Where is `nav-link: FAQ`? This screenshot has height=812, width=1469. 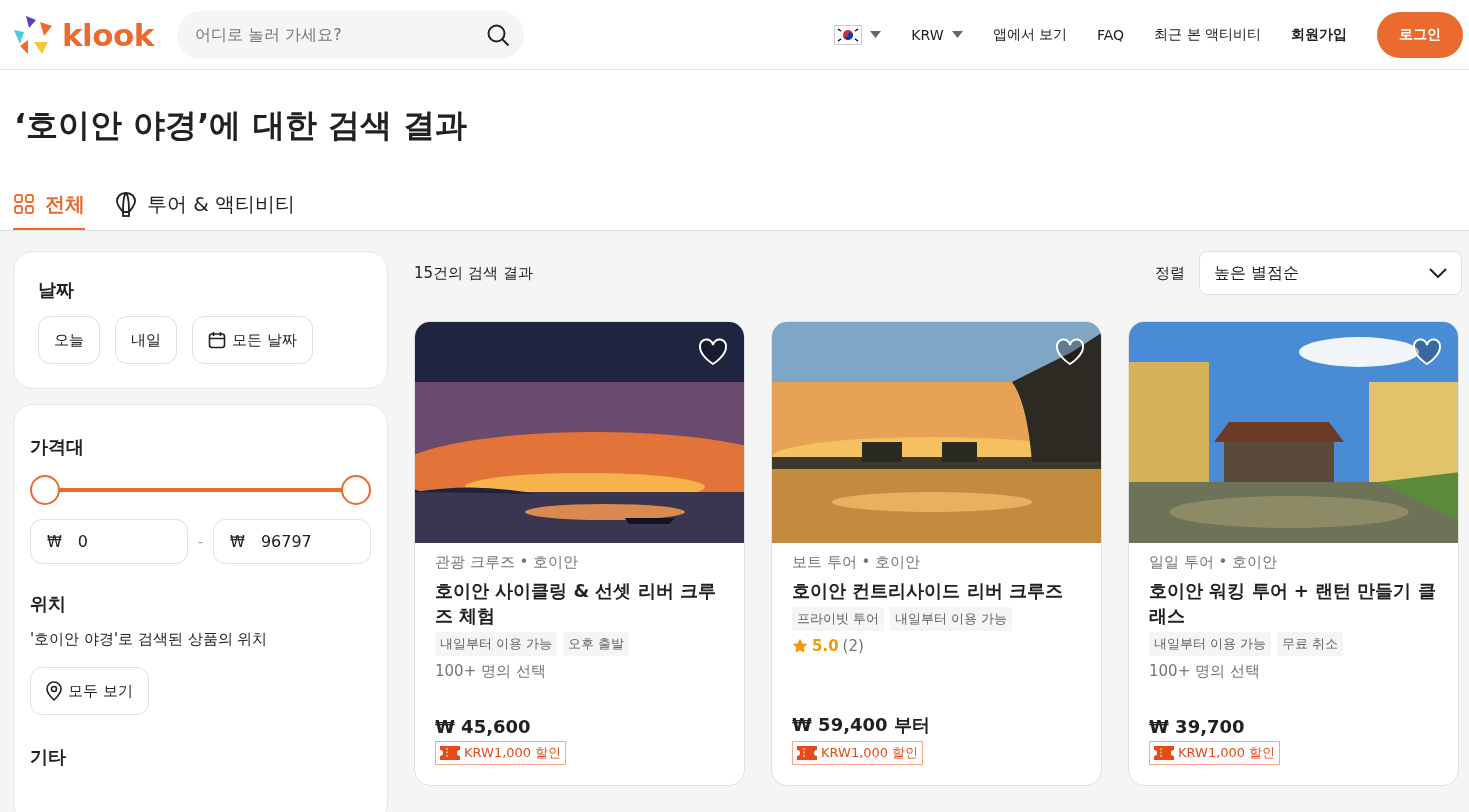
nav-link: FAQ is located at coordinates (1110, 34).